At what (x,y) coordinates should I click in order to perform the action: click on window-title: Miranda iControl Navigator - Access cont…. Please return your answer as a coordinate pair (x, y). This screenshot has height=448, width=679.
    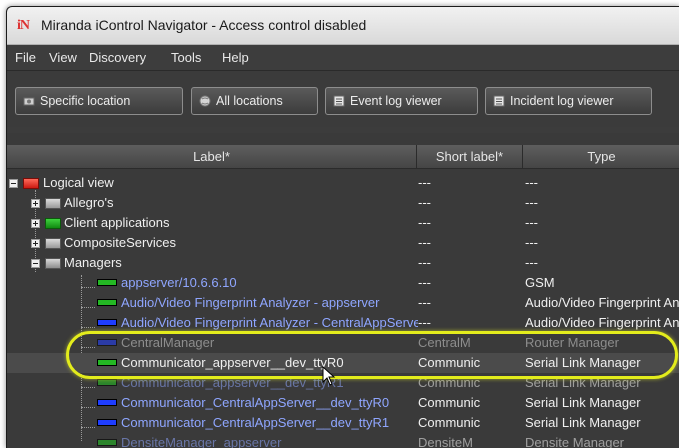
    Looking at the image, I should click on (204, 25).